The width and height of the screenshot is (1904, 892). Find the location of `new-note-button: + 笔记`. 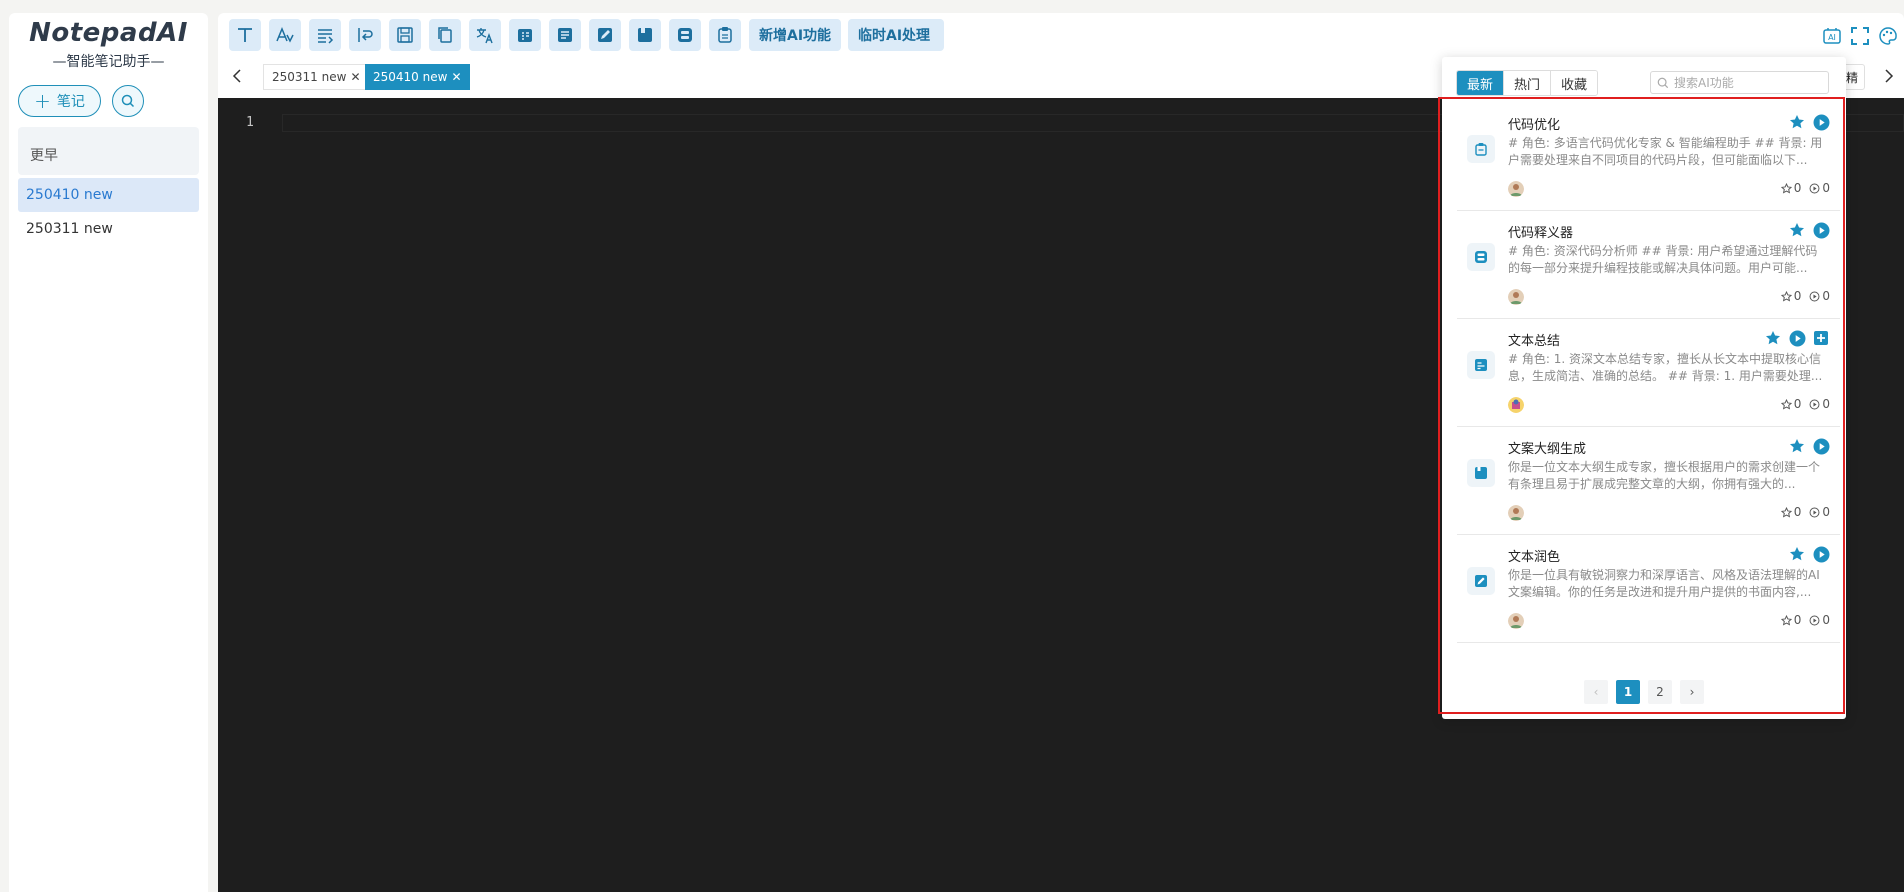

new-note-button: + 笔记 is located at coordinates (59, 101).